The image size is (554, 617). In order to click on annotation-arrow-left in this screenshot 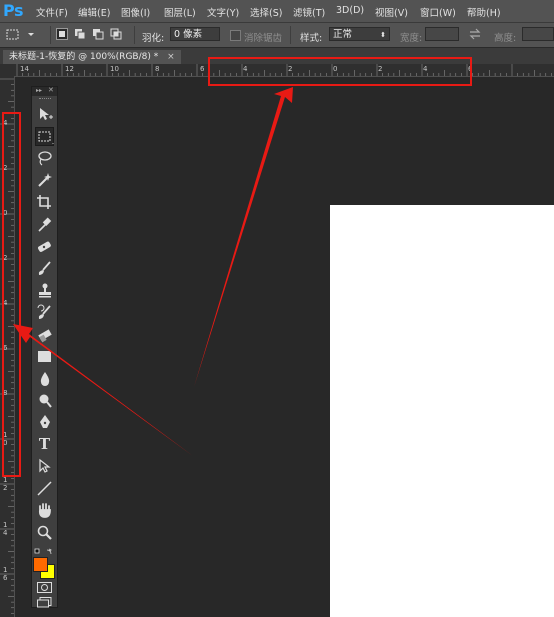, I will do `click(103, 390)`.